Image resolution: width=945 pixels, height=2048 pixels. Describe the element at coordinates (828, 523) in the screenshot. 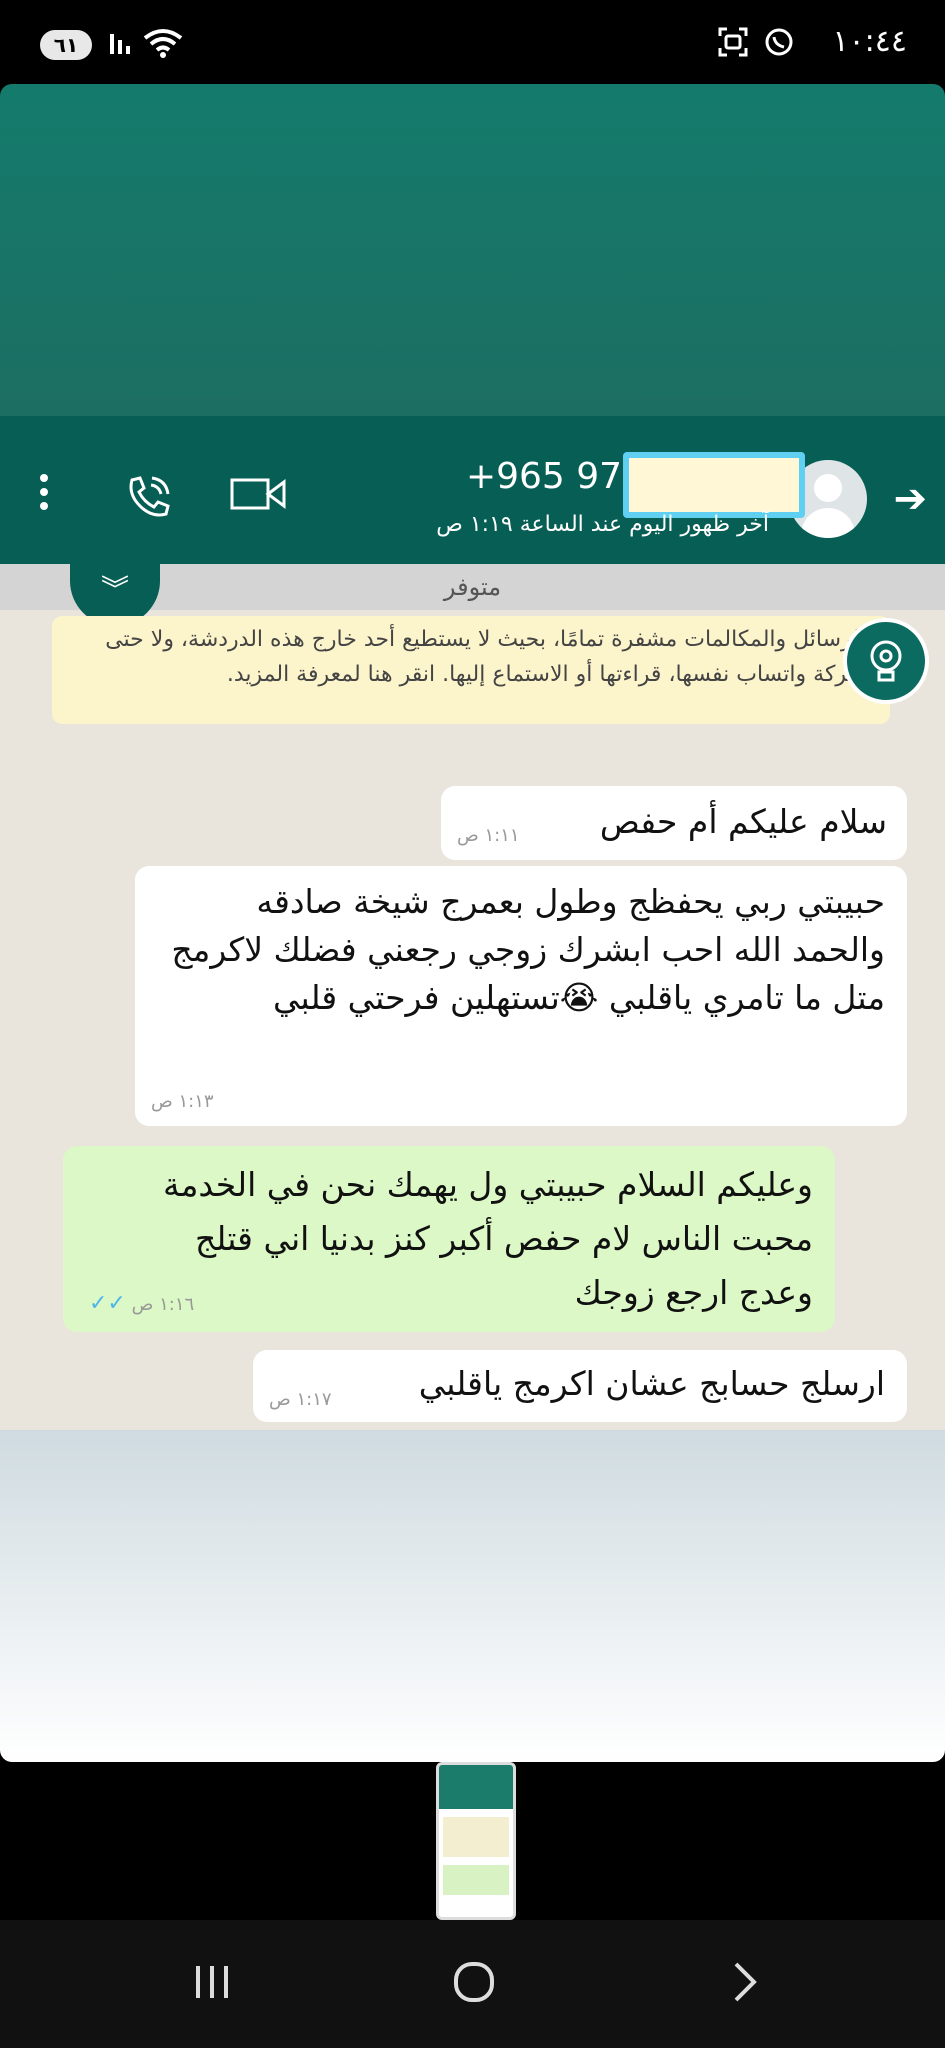

I see `avatar-body` at that location.